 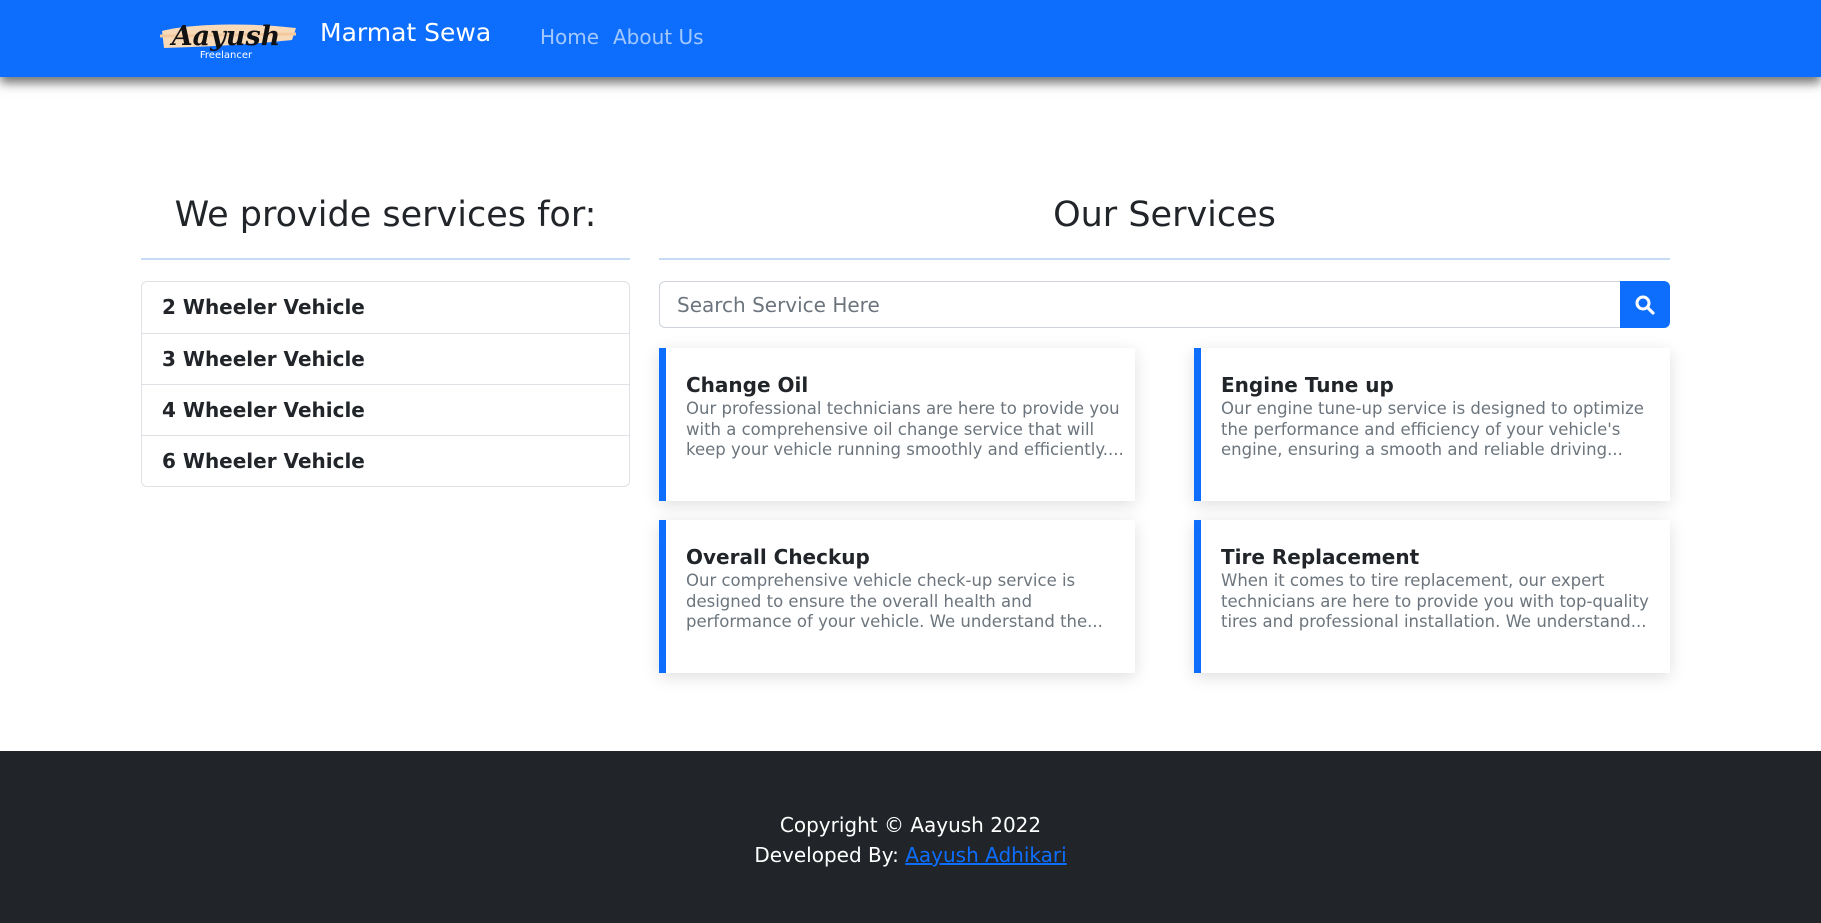 I want to click on vehicle-item-6-wheeler: 6 Wheeler Vehicle, so click(x=385, y=460).